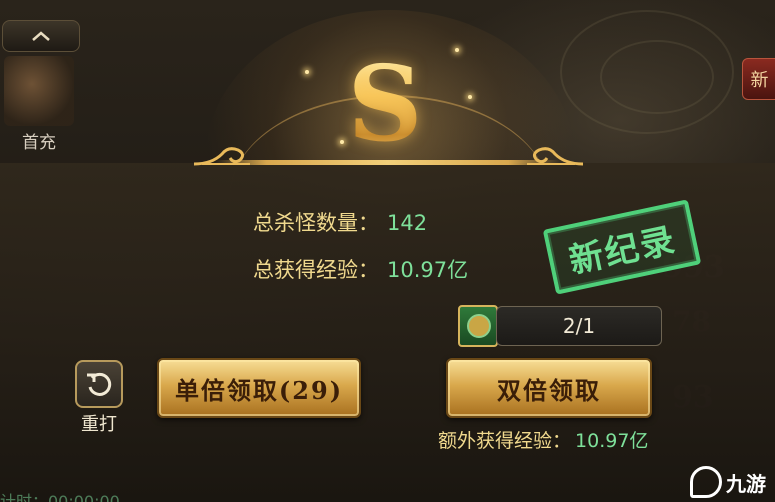 Image resolution: width=775 pixels, height=502 pixels. Describe the element at coordinates (316, 223) in the screenshot. I see `total-kills-label: 总杀怪数量：` at that location.